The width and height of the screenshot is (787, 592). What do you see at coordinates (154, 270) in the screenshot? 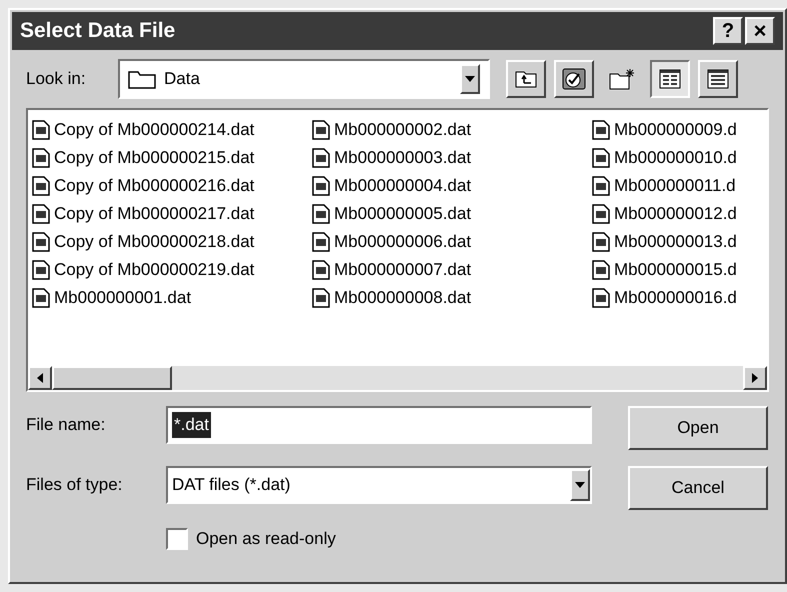
I see `file-name: Copy of Mb000000219.dat` at bounding box center [154, 270].